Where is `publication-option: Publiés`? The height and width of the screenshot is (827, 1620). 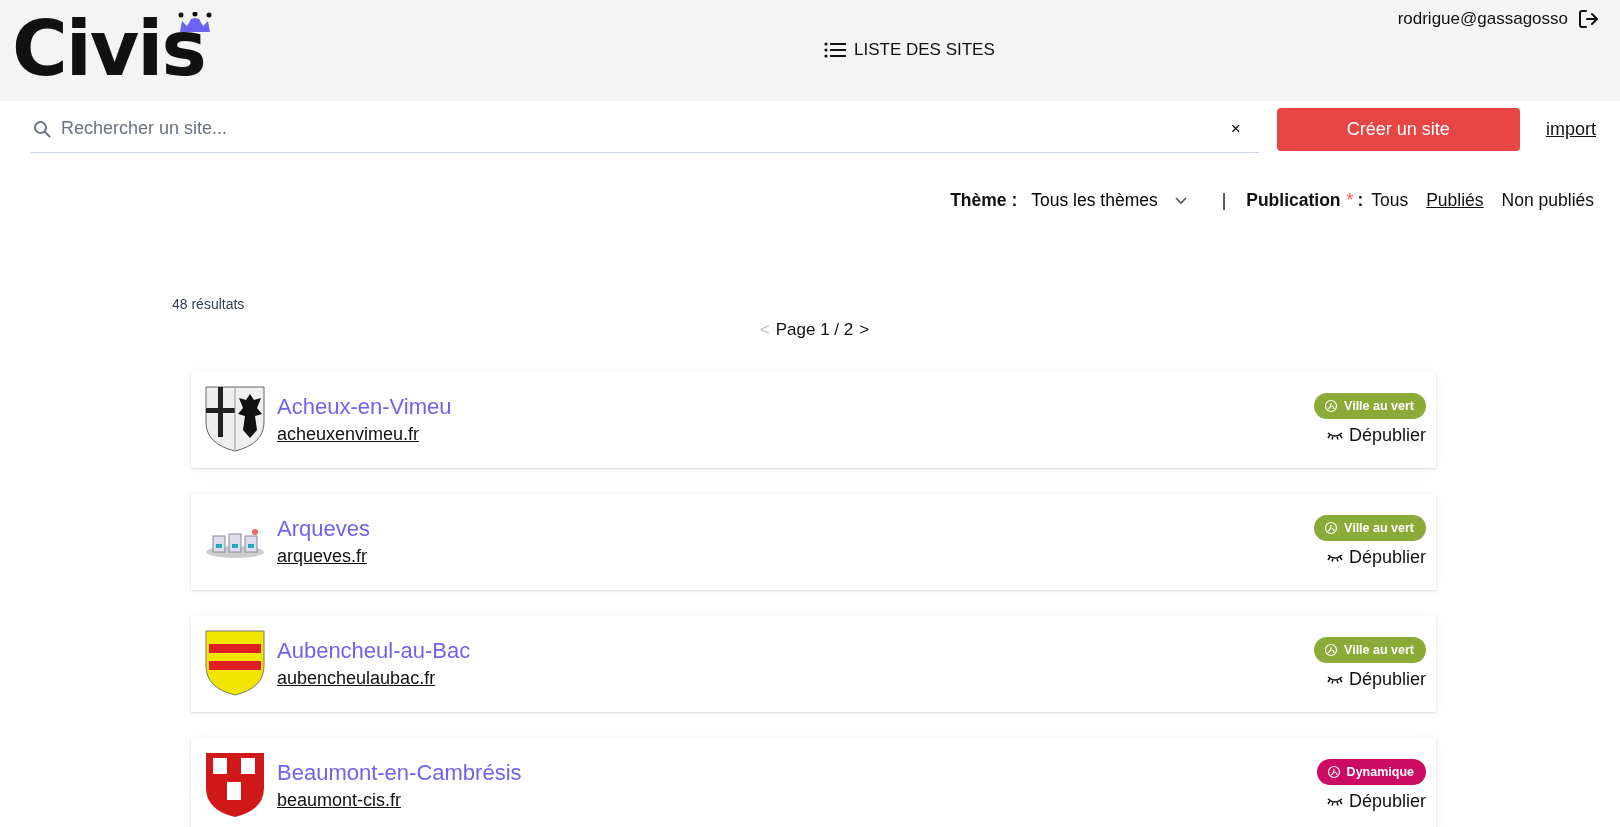
publication-option: Publiés is located at coordinates (1455, 200).